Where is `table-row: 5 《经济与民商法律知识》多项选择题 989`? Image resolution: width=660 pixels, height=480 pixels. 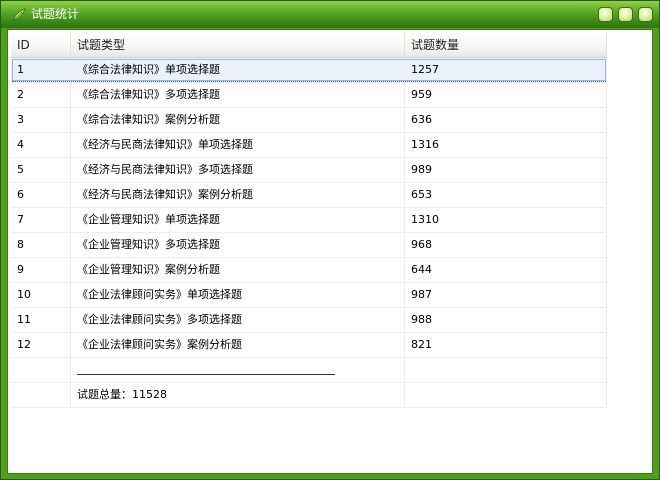 table-row: 5 《经济与民商法律知识》多项选择题 989 is located at coordinates (309, 170).